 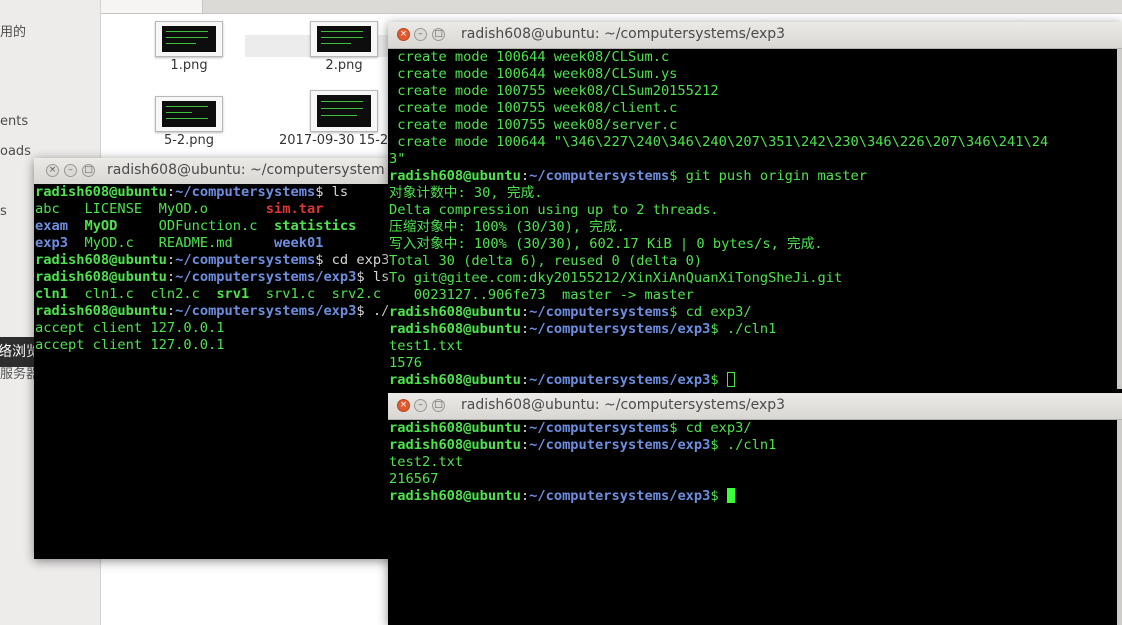 I want to click on terminal-text: Total 30 (delta 6), reused 0 (delta 0), so click(x=546, y=261).